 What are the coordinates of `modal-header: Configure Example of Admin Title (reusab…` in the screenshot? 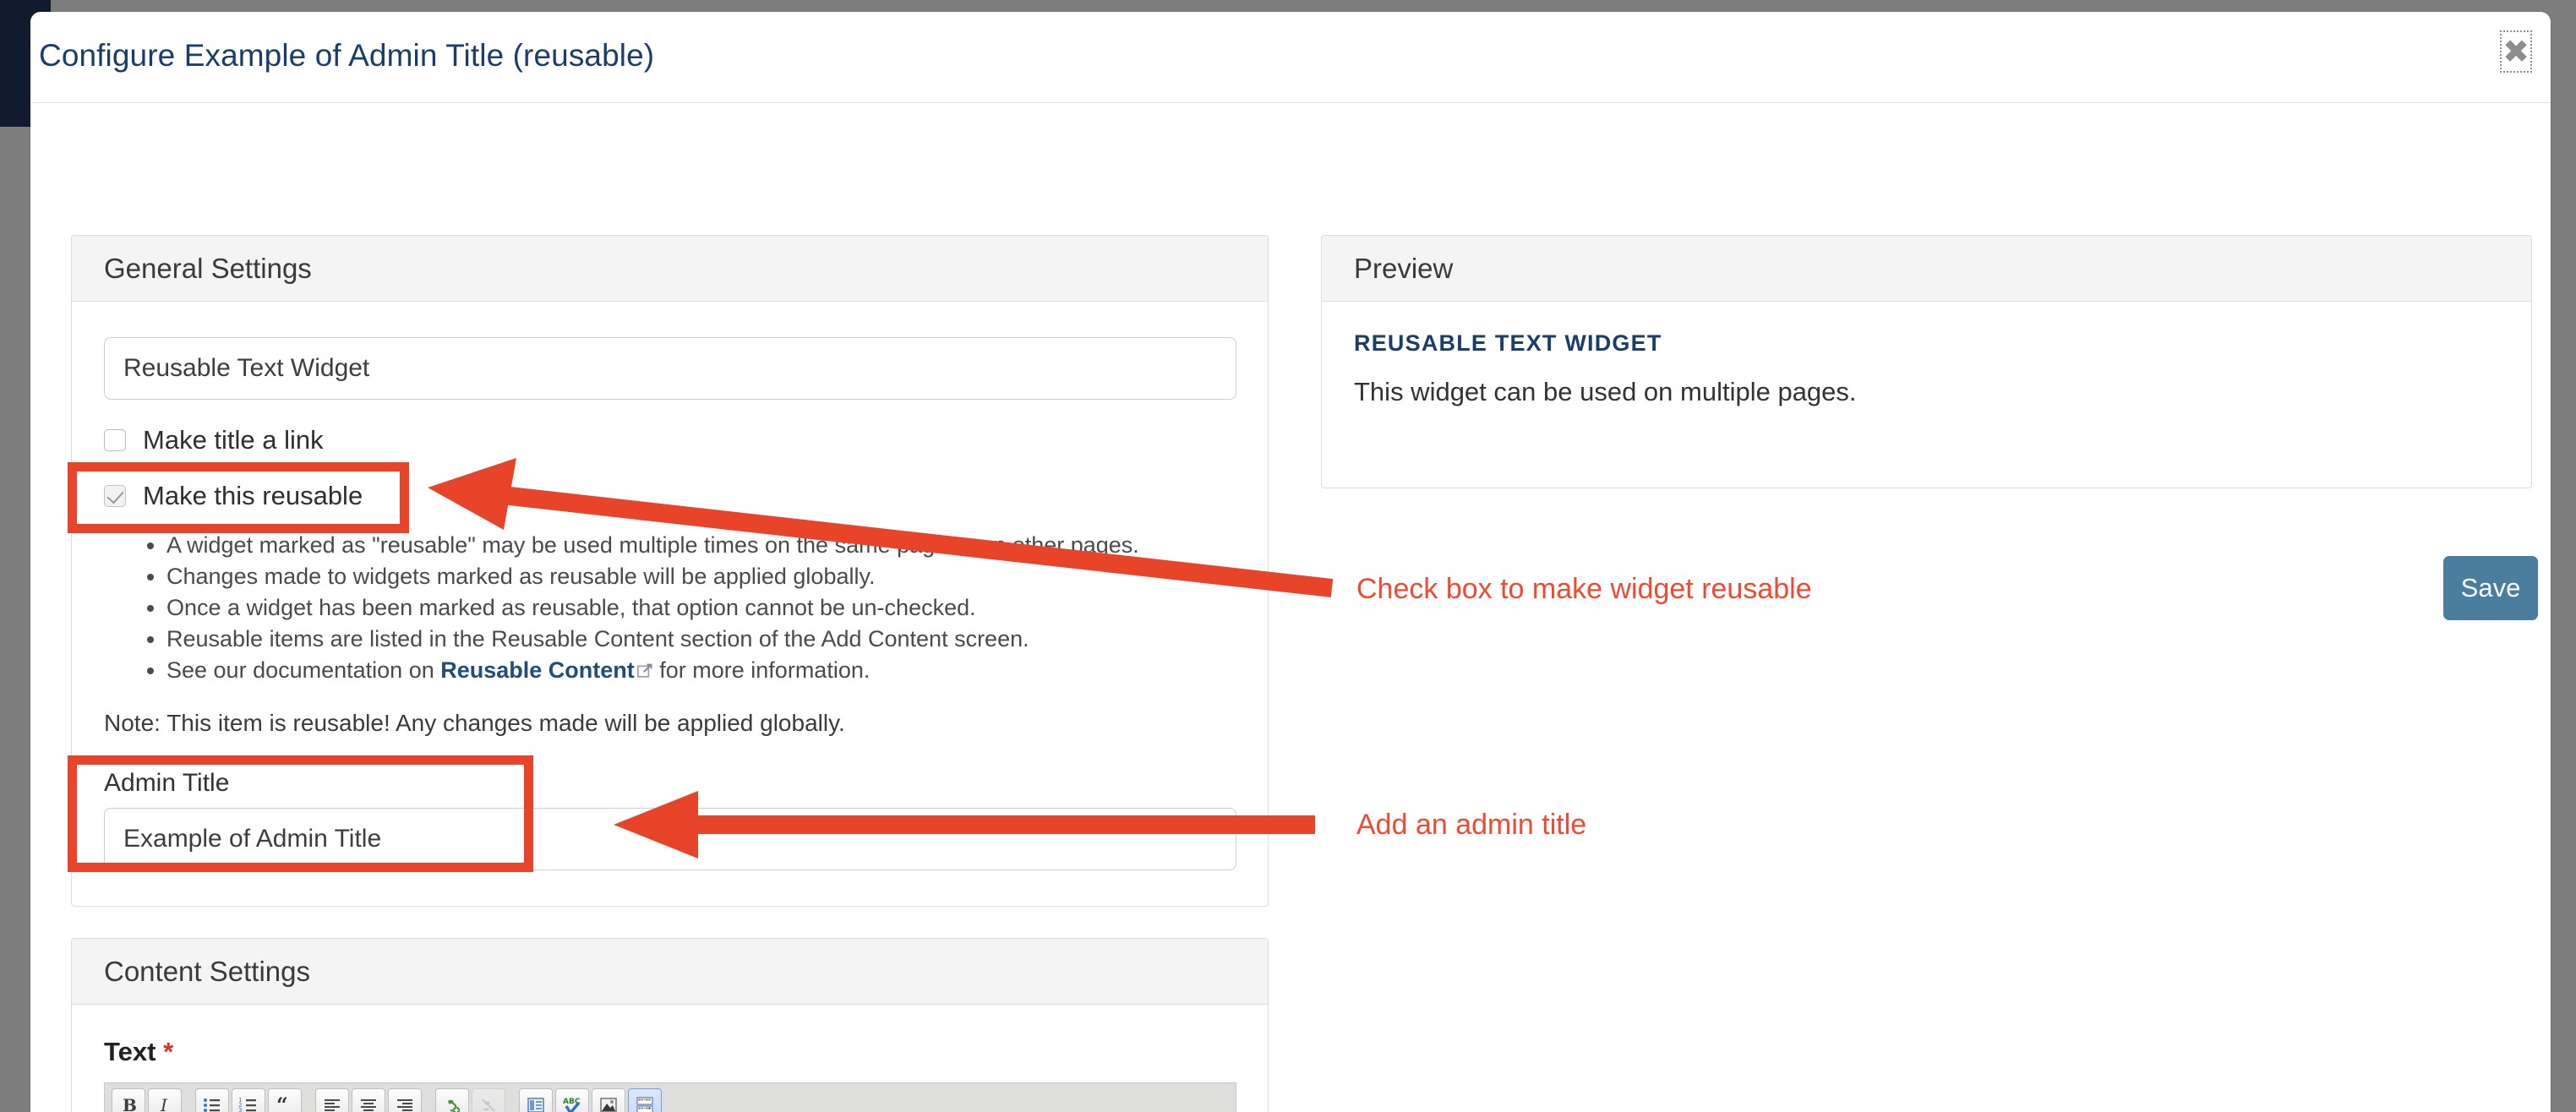 It's located at (1290, 57).